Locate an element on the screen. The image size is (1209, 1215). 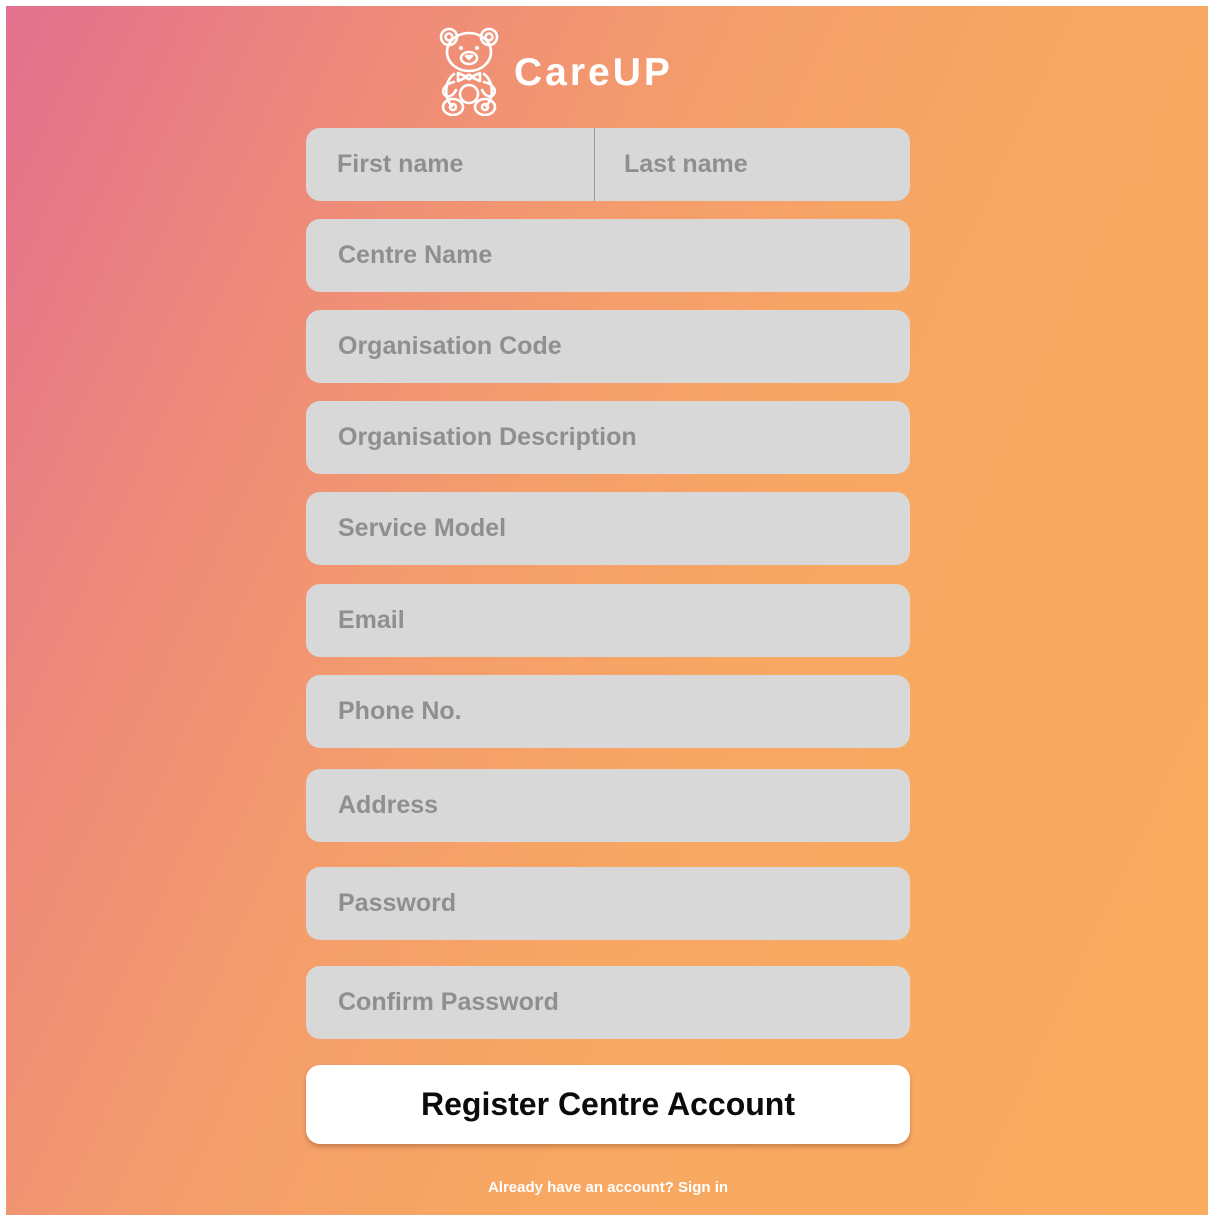
confirm-password-placeholder: Confirm Password is located at coordinates (448, 1002).